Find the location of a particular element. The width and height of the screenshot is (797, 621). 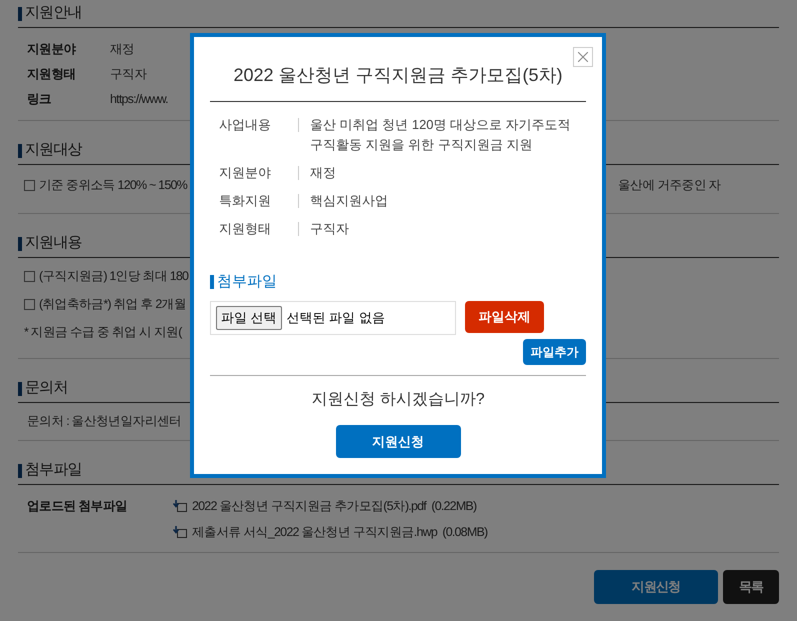

field-value: 구직자 is located at coordinates (128, 75).